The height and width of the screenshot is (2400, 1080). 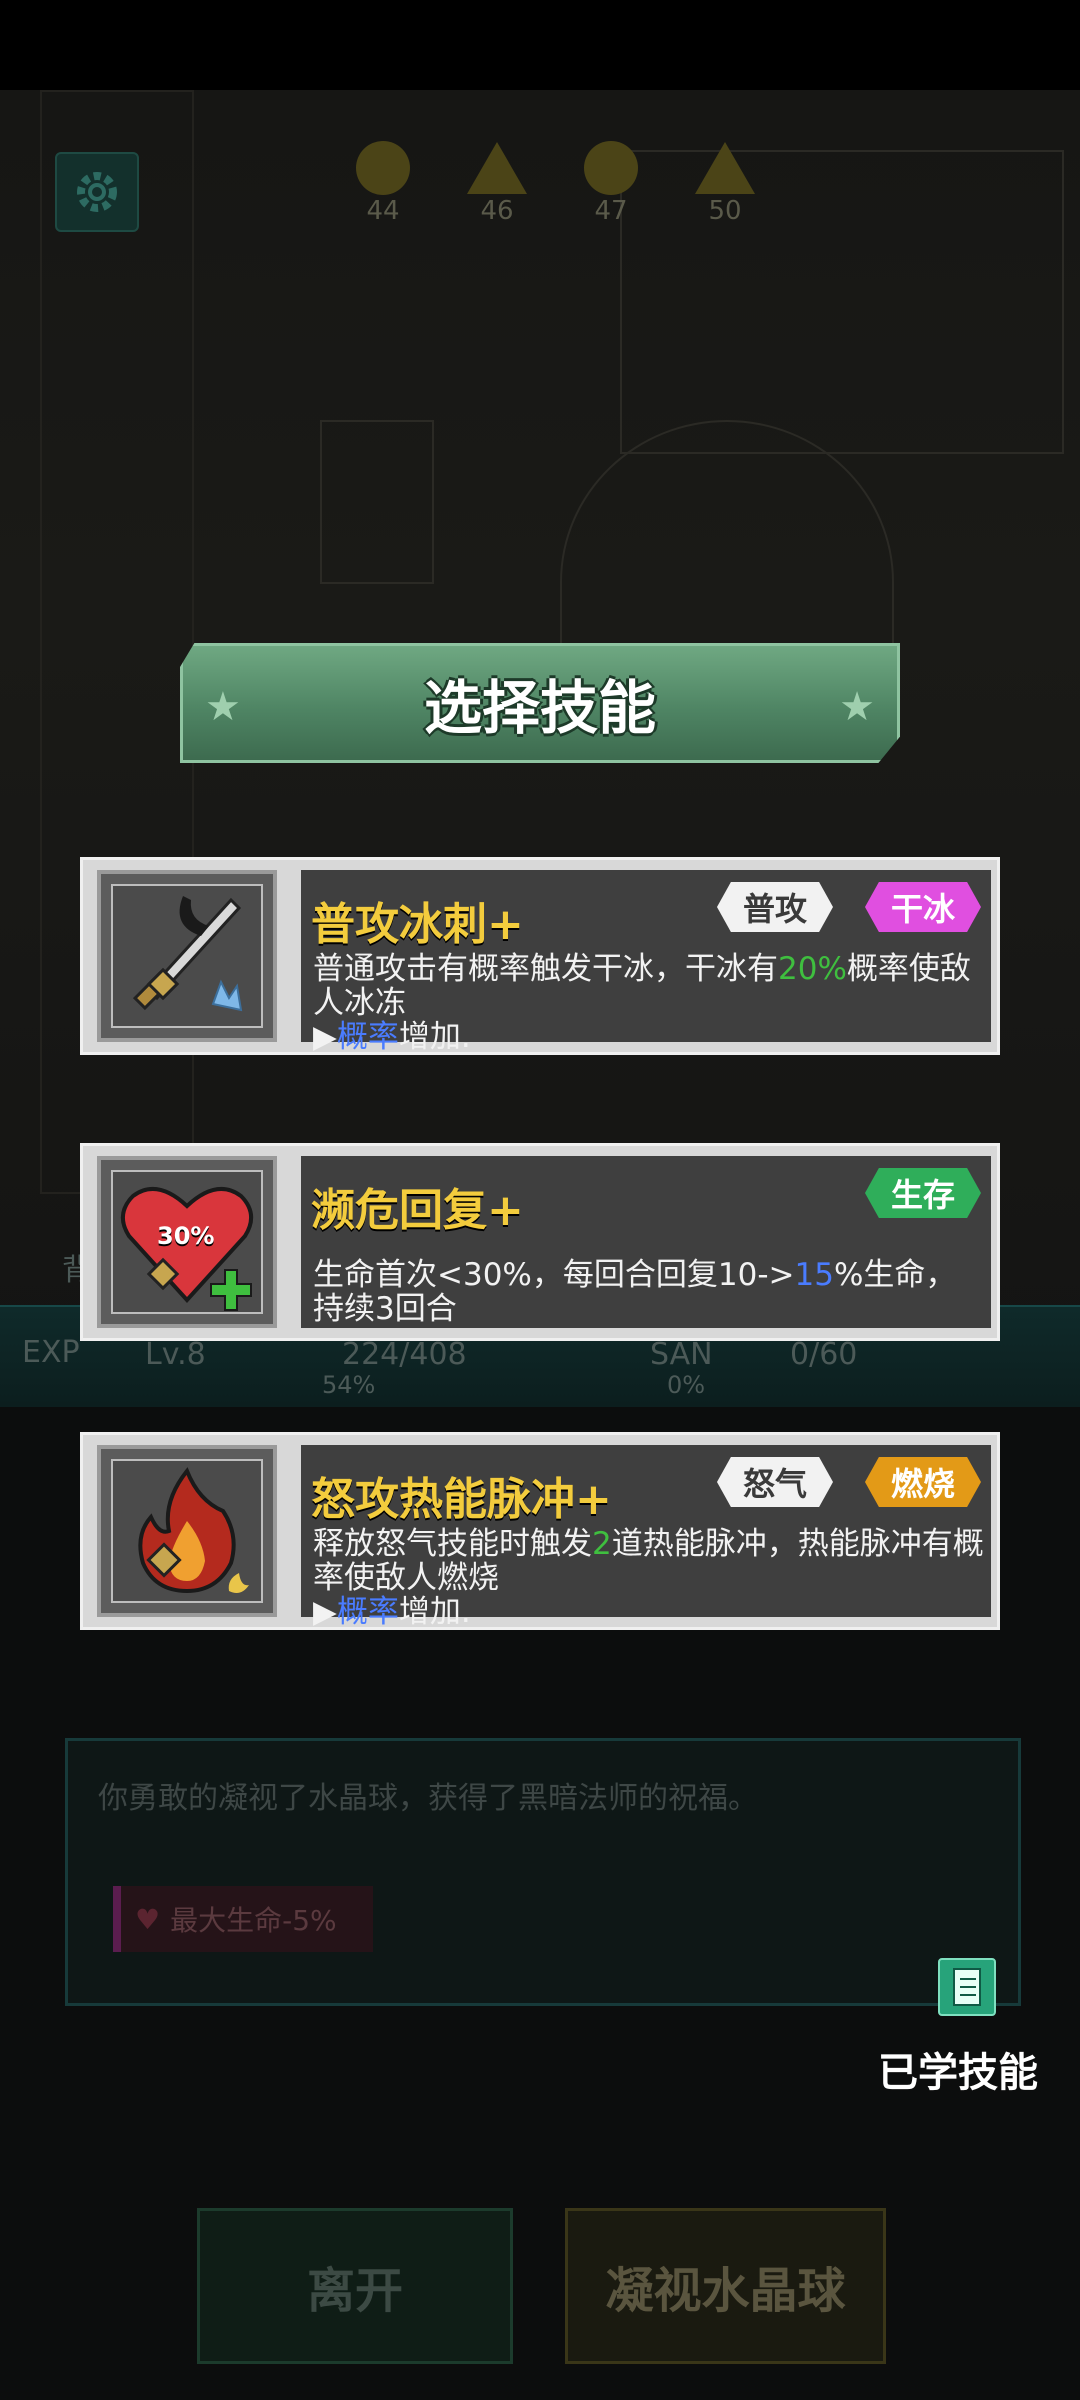 I want to click on tag-survival: 生存, so click(x=922, y=1193).